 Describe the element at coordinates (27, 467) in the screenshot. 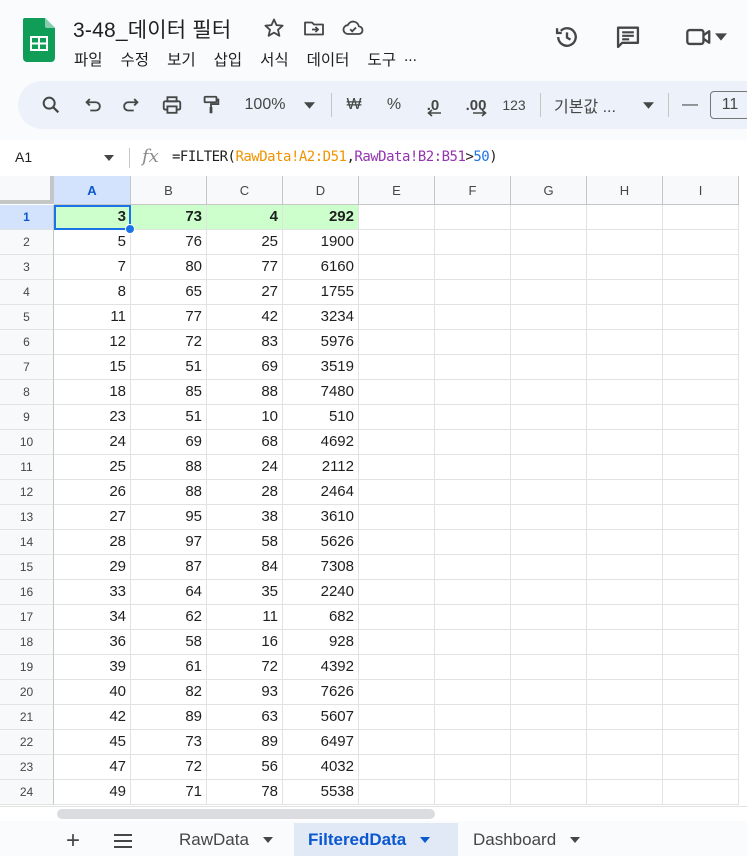

I see `row-header: 11` at that location.